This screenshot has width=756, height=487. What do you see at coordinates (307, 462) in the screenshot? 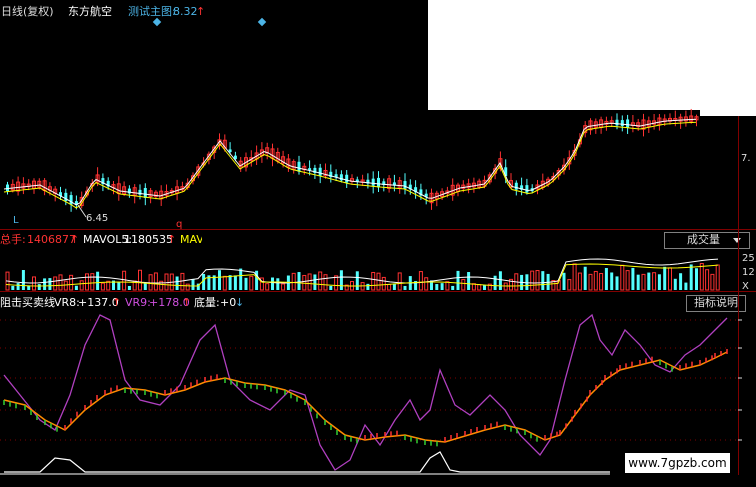
I see `bottom-volume-line` at bounding box center [307, 462].